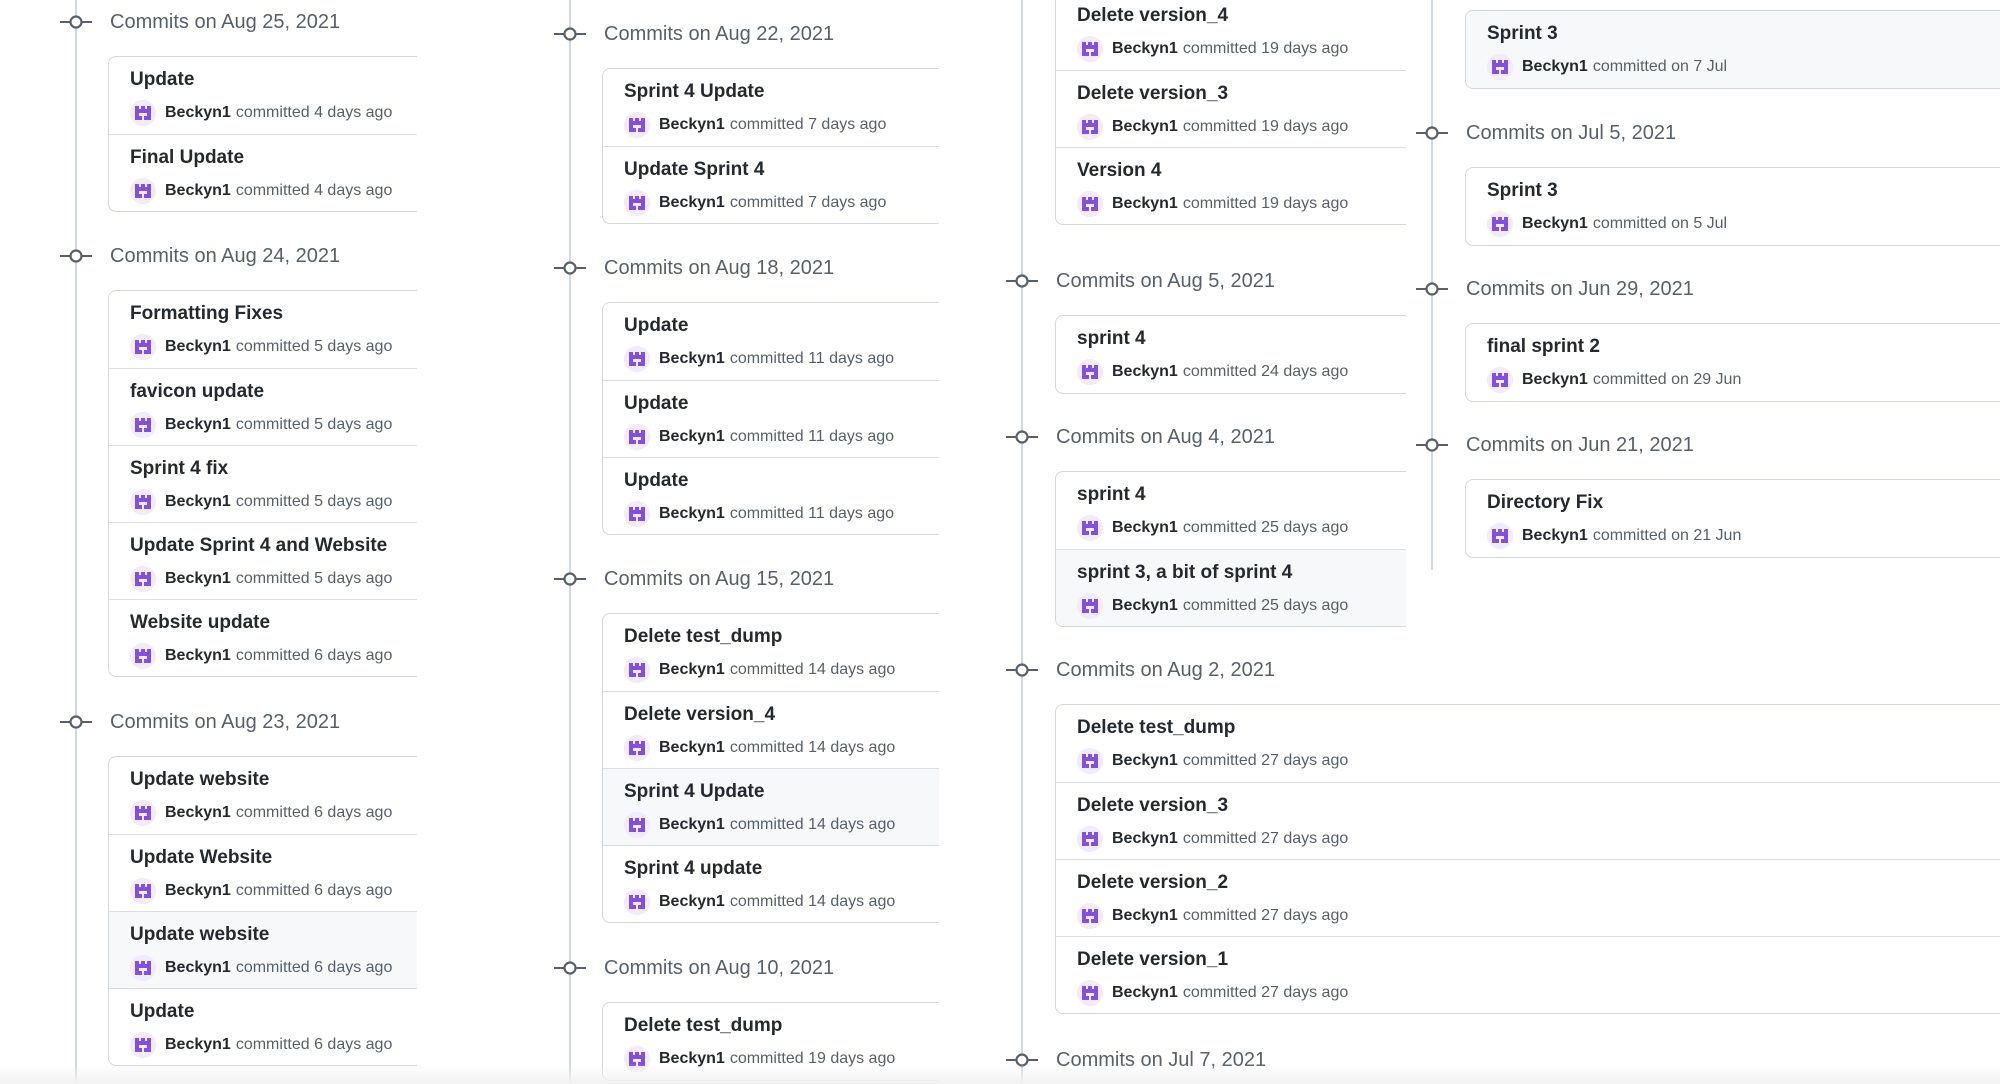 This screenshot has height=1084, width=2000. I want to click on commit-message-link: favicon update, so click(197, 392).